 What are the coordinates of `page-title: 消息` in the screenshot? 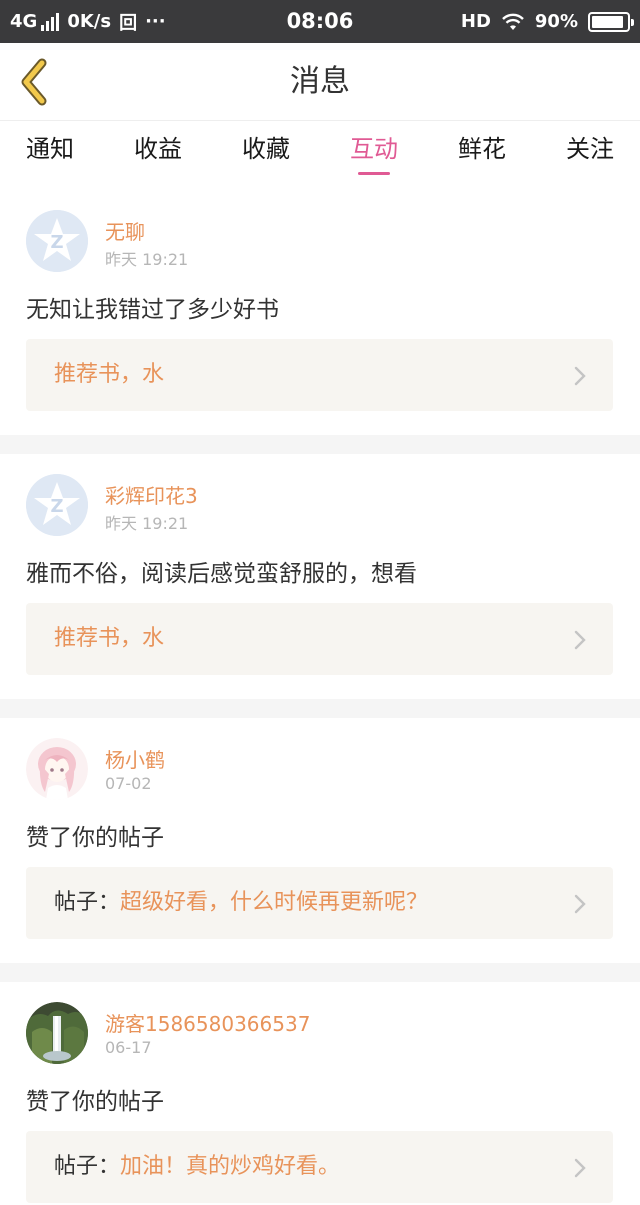 It's located at (320, 81).